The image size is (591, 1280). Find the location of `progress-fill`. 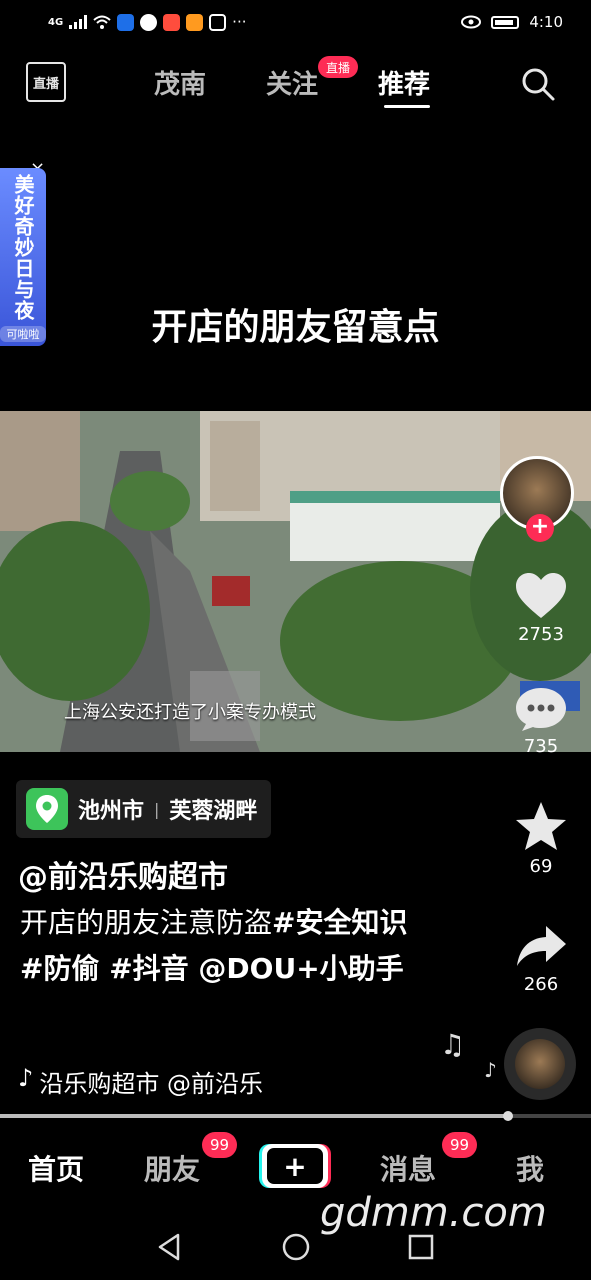

progress-fill is located at coordinates (254, 1116).